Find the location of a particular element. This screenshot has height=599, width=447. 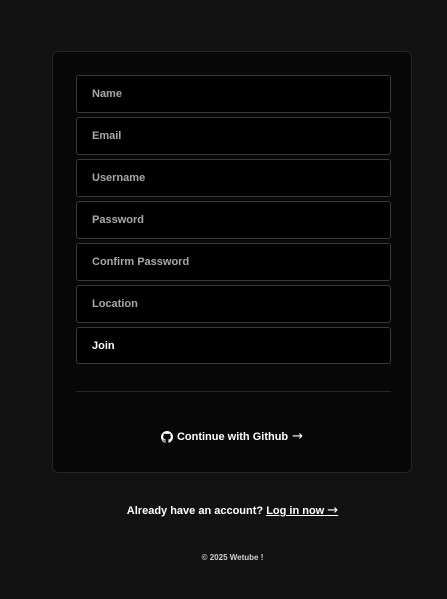

password-input is located at coordinates (233, 220).